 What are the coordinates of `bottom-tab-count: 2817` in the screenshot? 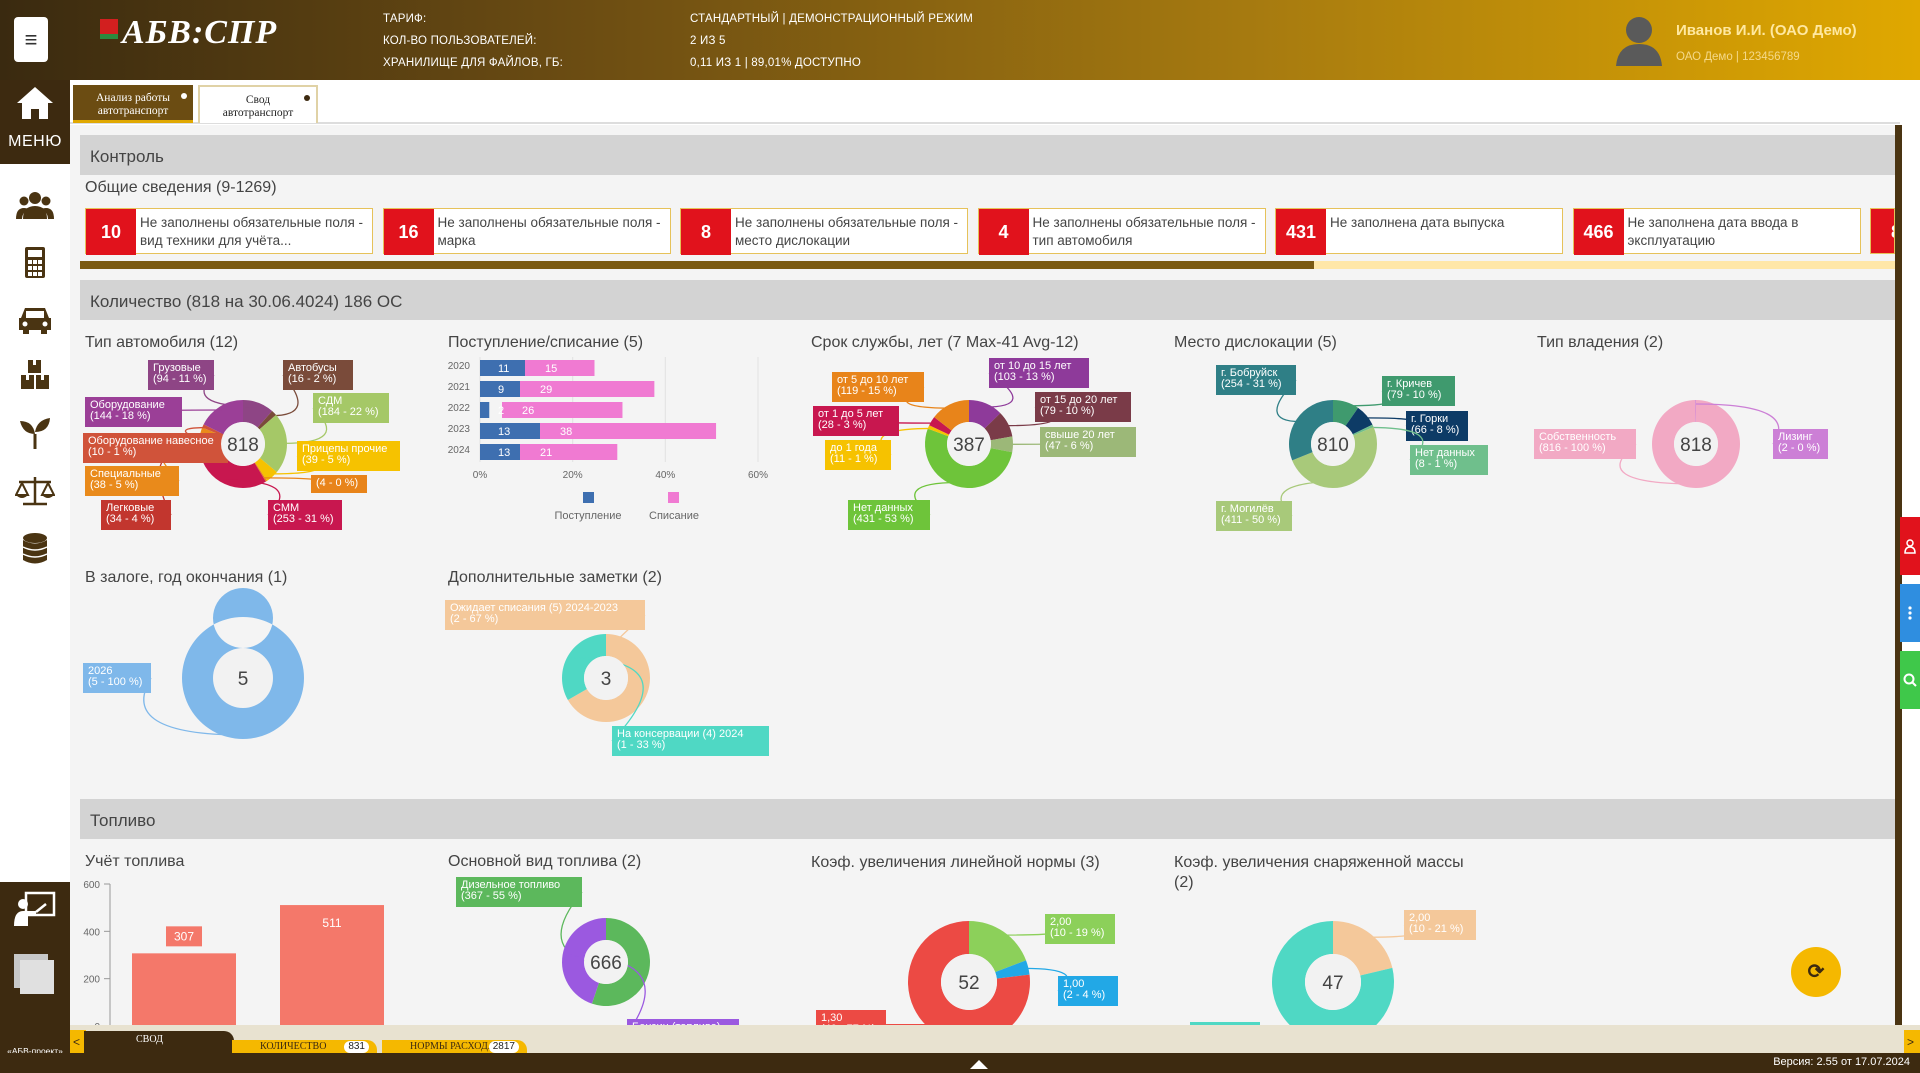 It's located at (503, 1047).